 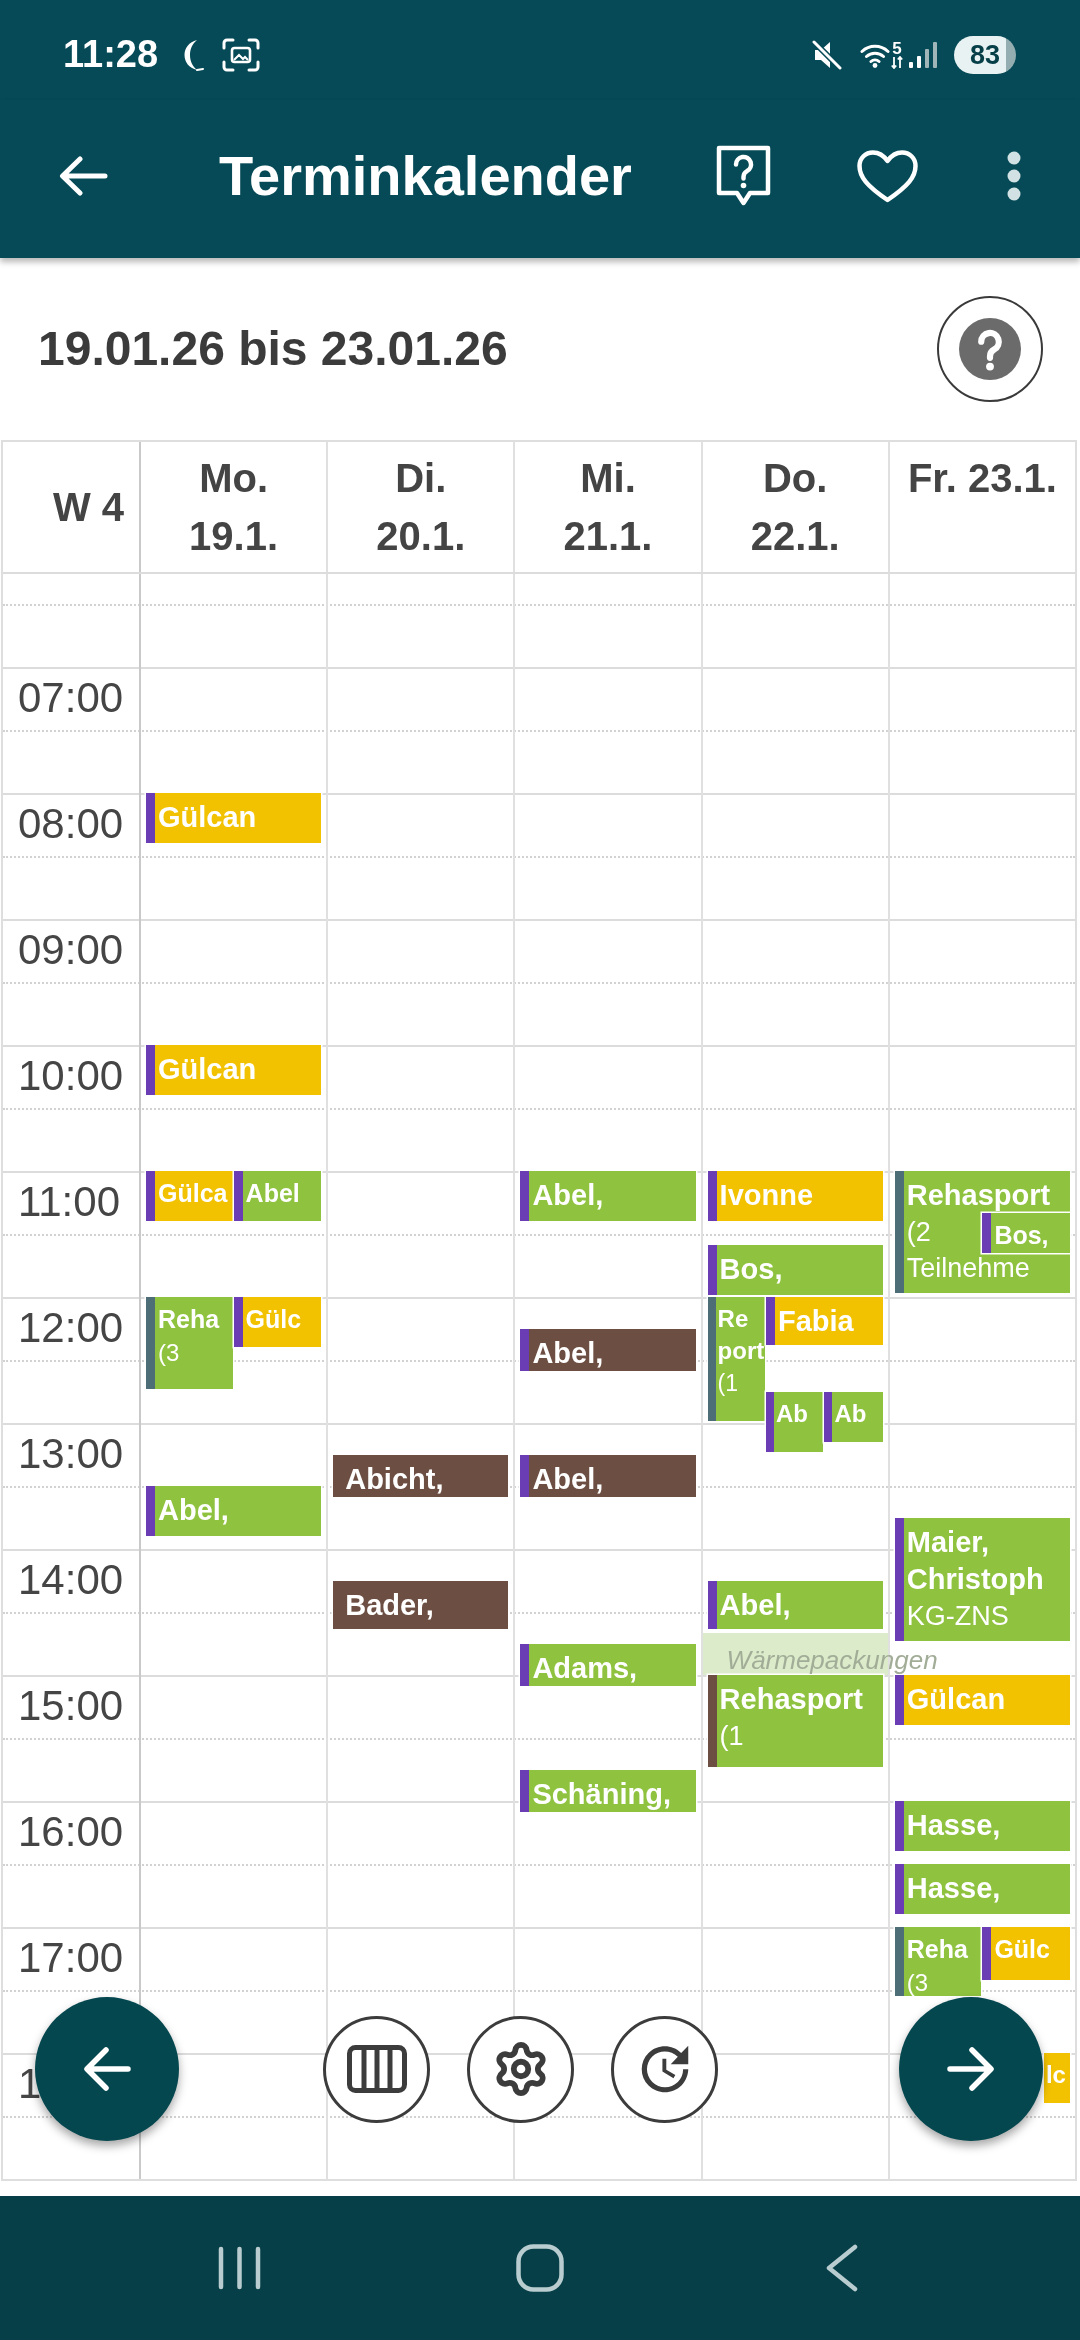 I want to click on network-label: 5, so click(x=897, y=48).